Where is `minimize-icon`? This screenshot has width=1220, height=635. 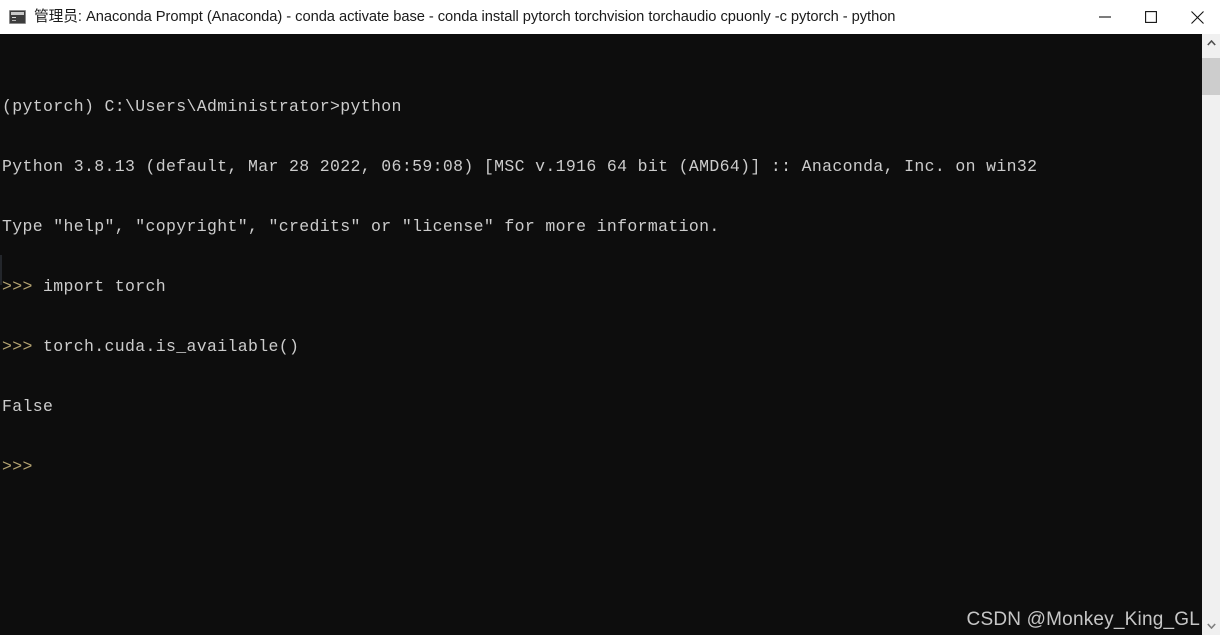
minimize-icon is located at coordinates (1105, 17).